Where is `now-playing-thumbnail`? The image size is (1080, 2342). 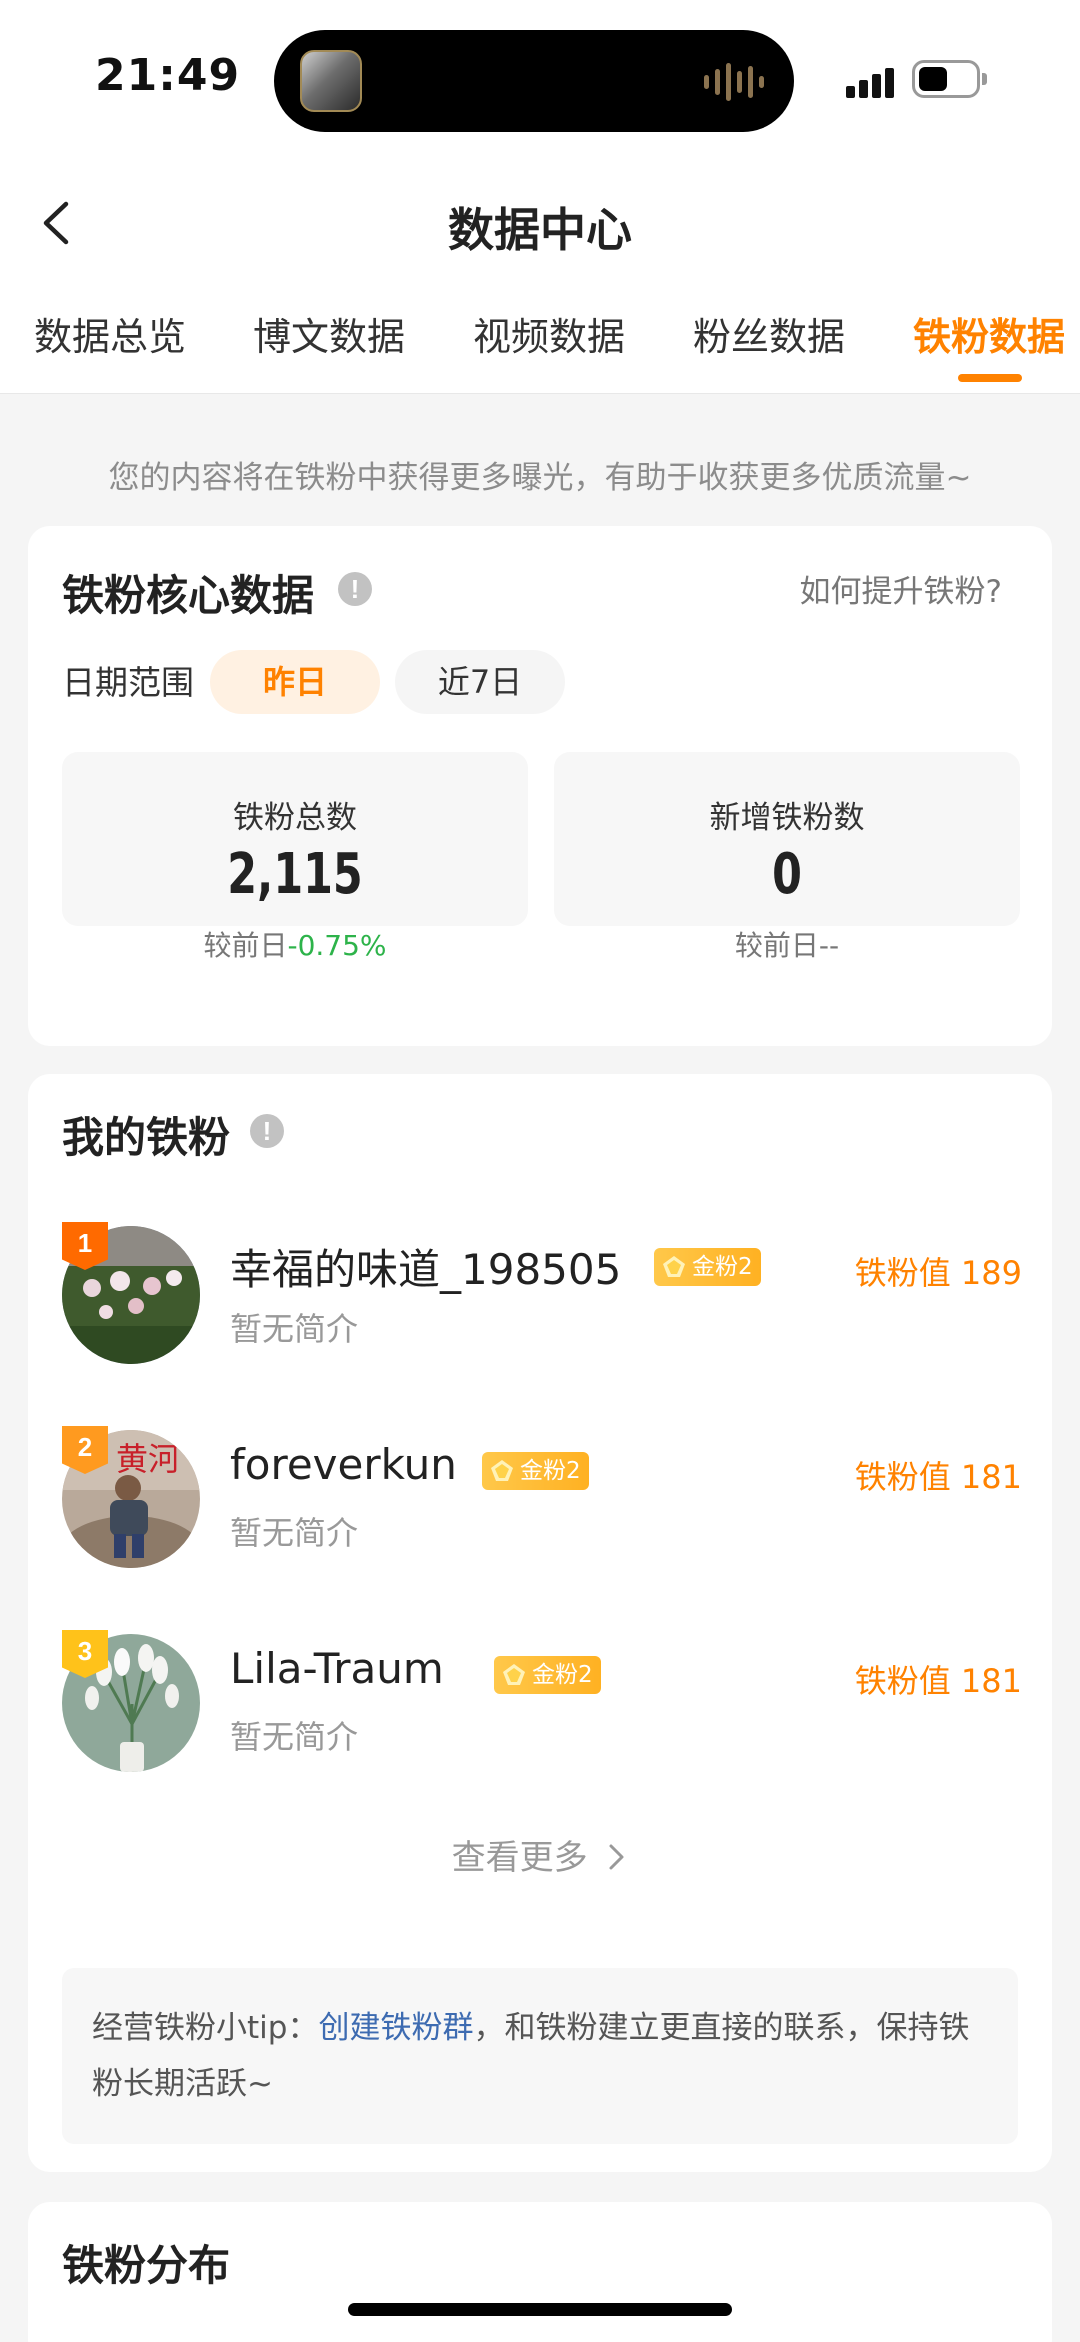 now-playing-thumbnail is located at coordinates (331, 81).